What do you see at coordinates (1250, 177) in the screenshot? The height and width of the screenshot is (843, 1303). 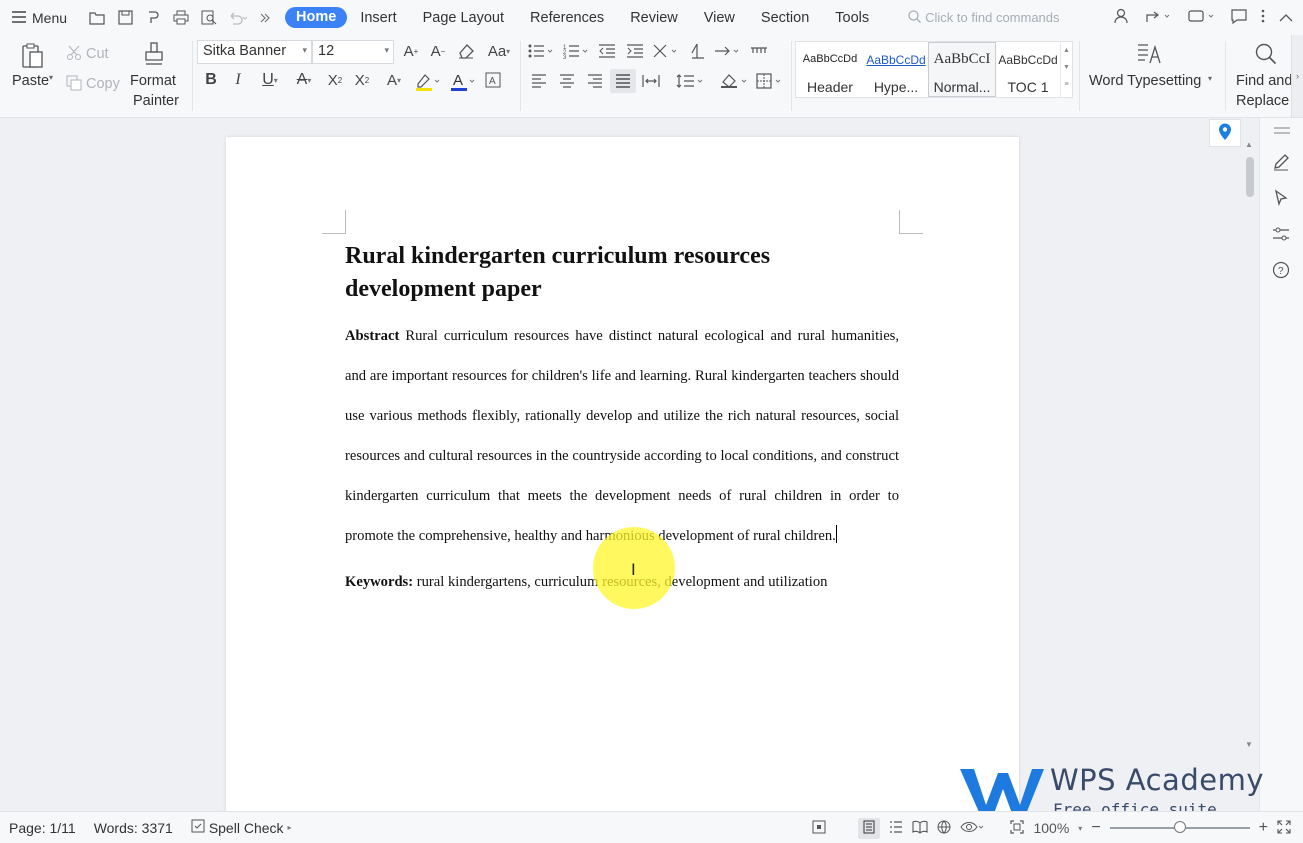 I see `scroll-thumb` at bounding box center [1250, 177].